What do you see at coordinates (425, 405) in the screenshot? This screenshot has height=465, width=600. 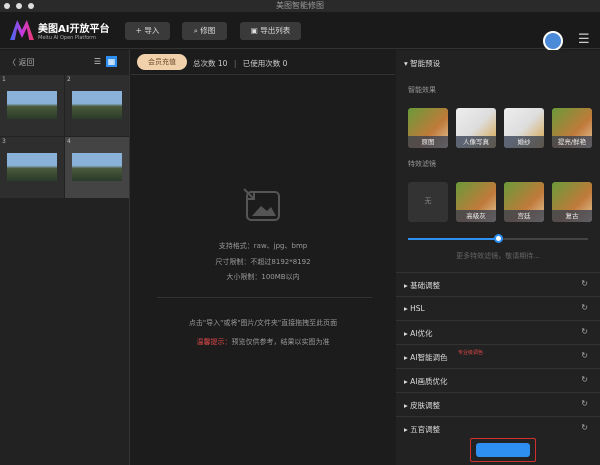 I see `section-title: 皮肤调整` at bounding box center [425, 405].